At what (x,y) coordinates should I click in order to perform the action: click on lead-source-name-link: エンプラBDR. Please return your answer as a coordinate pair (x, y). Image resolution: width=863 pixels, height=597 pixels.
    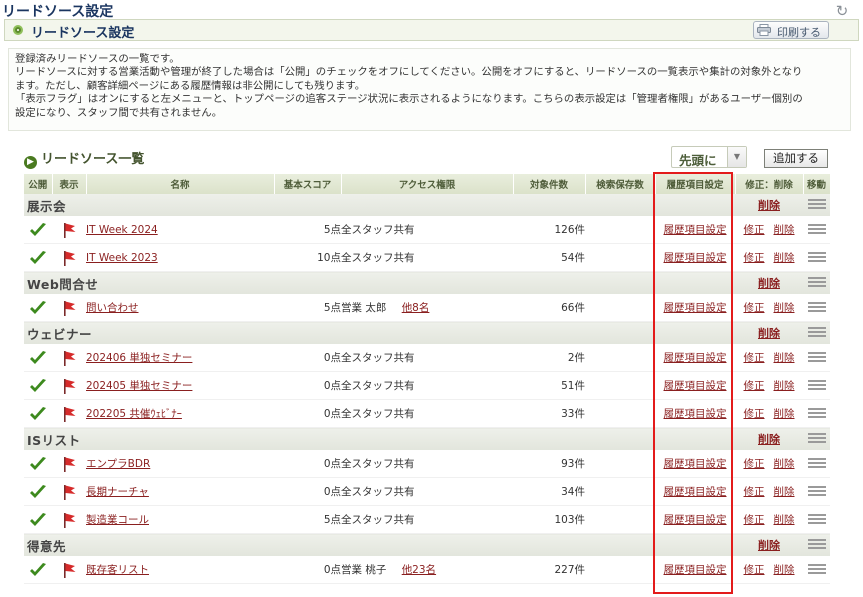
    Looking at the image, I should click on (118, 464).